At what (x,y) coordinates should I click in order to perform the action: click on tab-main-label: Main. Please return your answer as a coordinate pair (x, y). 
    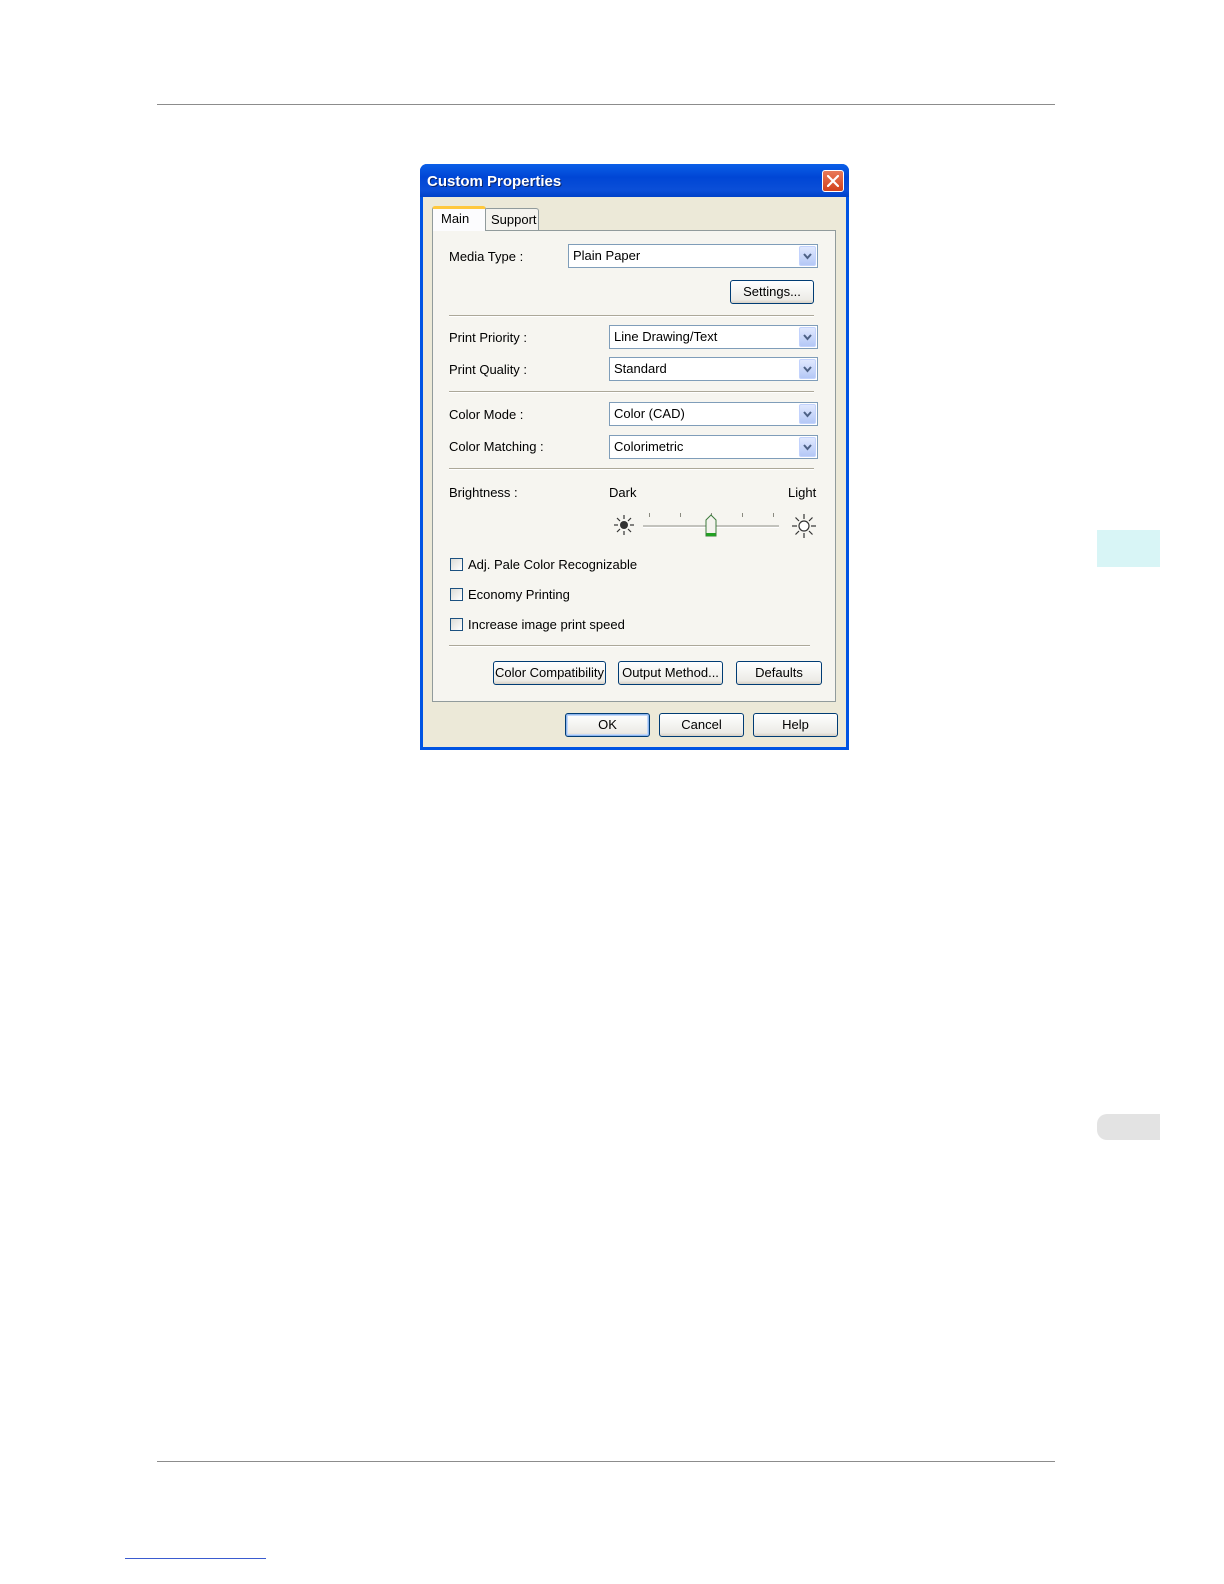
    Looking at the image, I should click on (455, 218).